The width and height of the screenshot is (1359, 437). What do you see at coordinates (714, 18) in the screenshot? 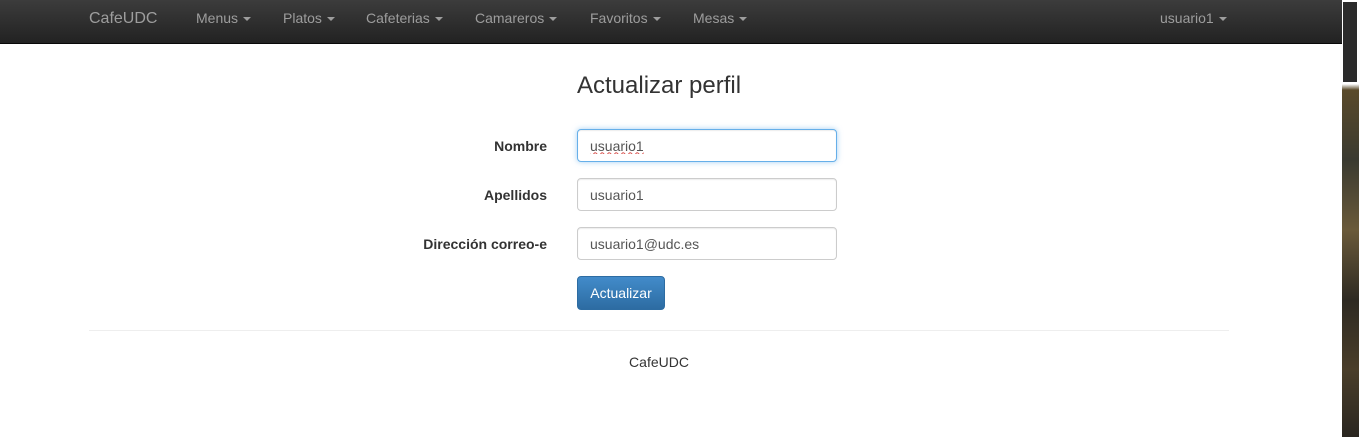
I see `nav-menu-label: Mesas` at bounding box center [714, 18].